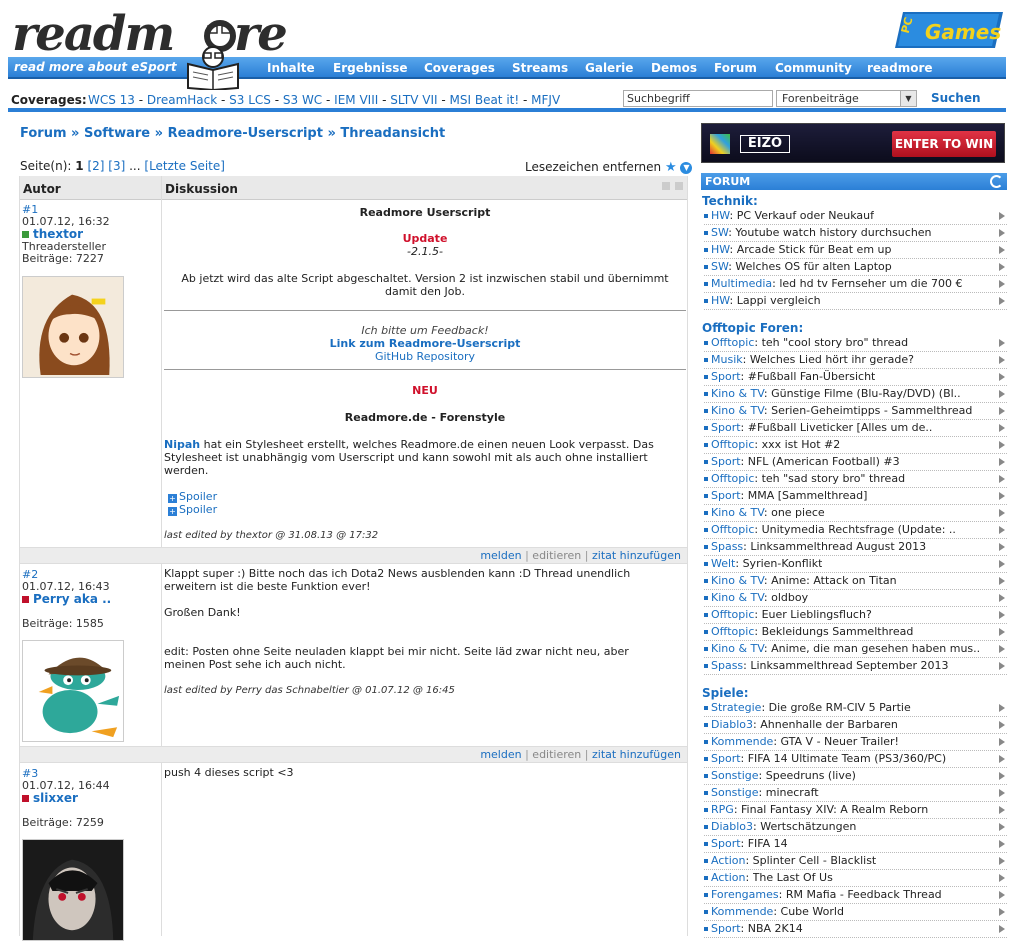  Describe the element at coordinates (864, 895) in the screenshot. I see `forum-thread-title: RM Mafia - Feedback Thread` at that location.